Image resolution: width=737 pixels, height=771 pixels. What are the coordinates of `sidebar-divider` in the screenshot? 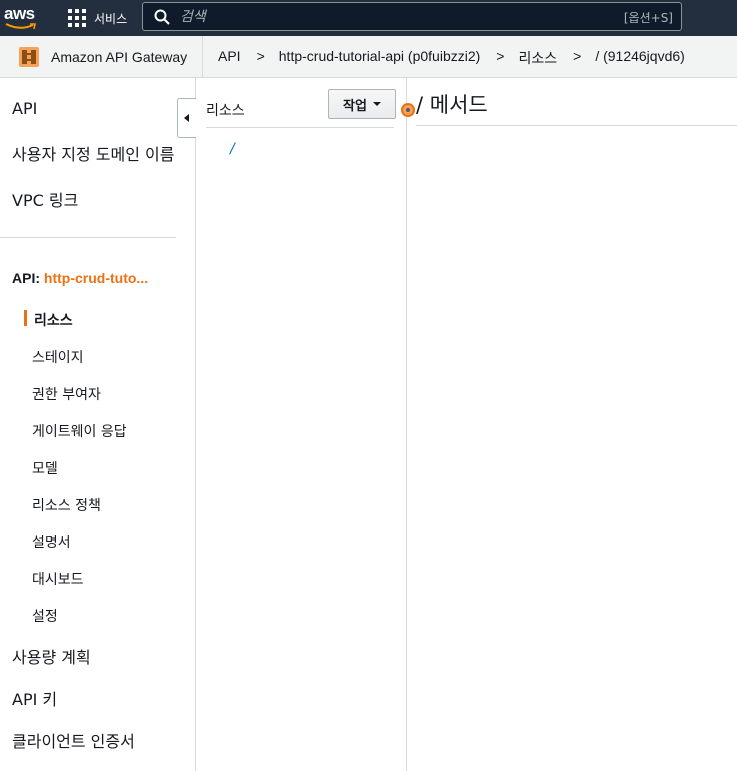 It's located at (88, 237).